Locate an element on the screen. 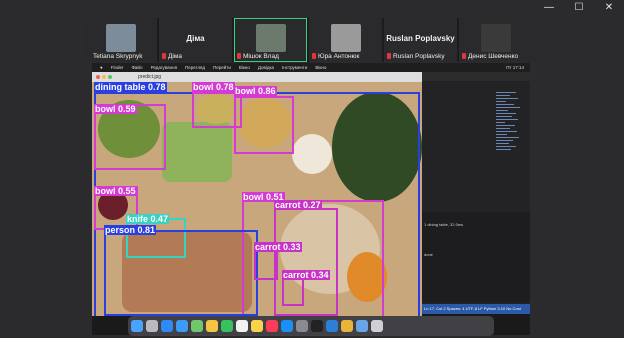  zoom-dot-icon is located at coordinates (110, 77).